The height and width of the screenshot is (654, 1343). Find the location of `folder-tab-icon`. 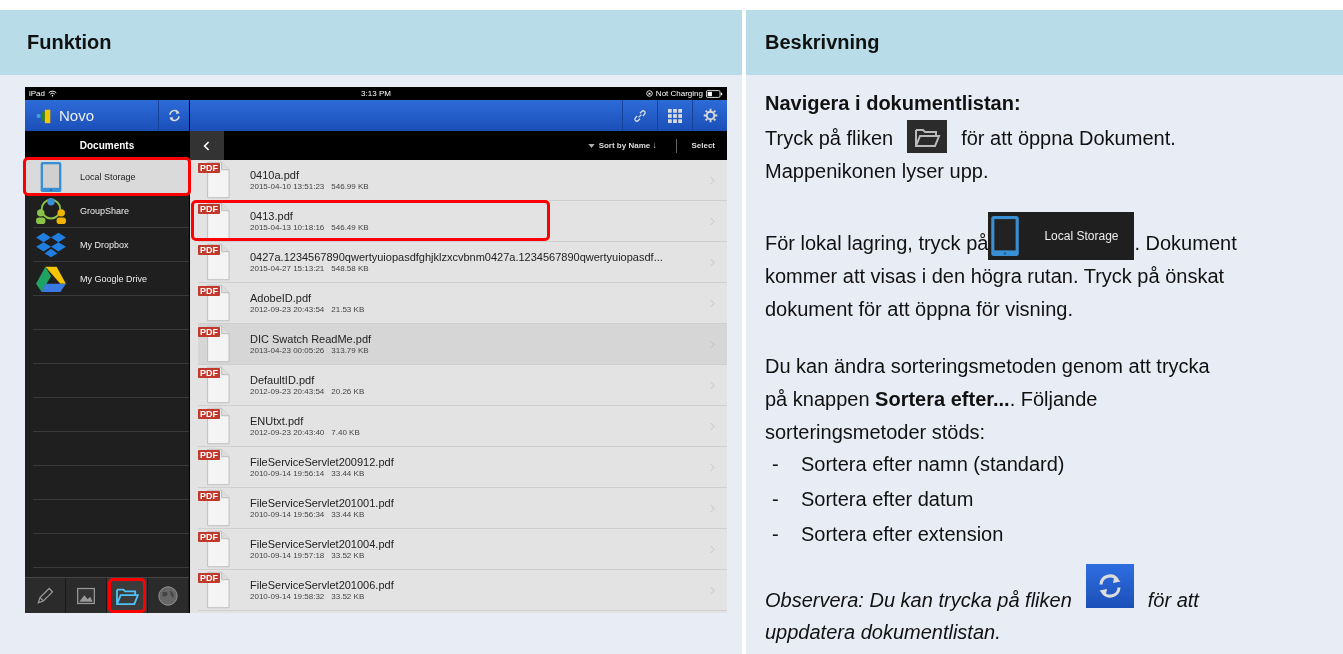

folder-tab-icon is located at coordinates (927, 136).